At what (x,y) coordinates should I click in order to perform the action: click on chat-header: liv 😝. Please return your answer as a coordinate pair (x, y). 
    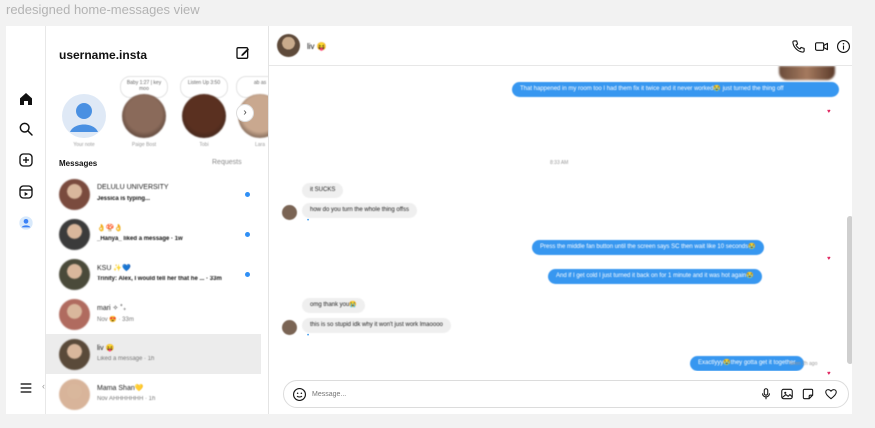
    Looking at the image, I should click on (560, 46).